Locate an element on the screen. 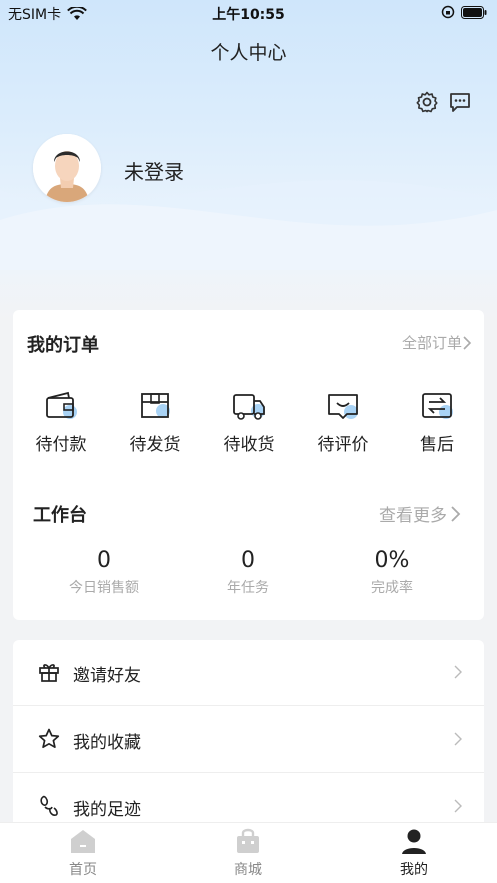 This screenshot has height=883, width=497. order-after-sales: 售后 is located at coordinates (437, 422).